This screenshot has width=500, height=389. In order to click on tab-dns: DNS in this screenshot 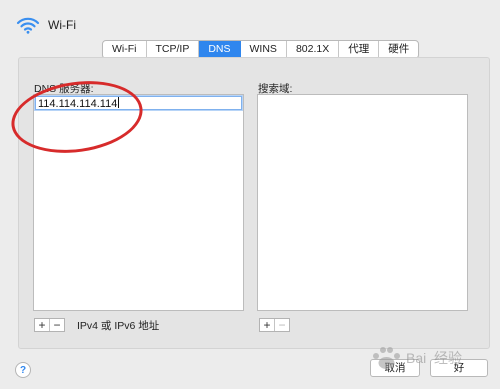, I will do `click(220, 49)`.